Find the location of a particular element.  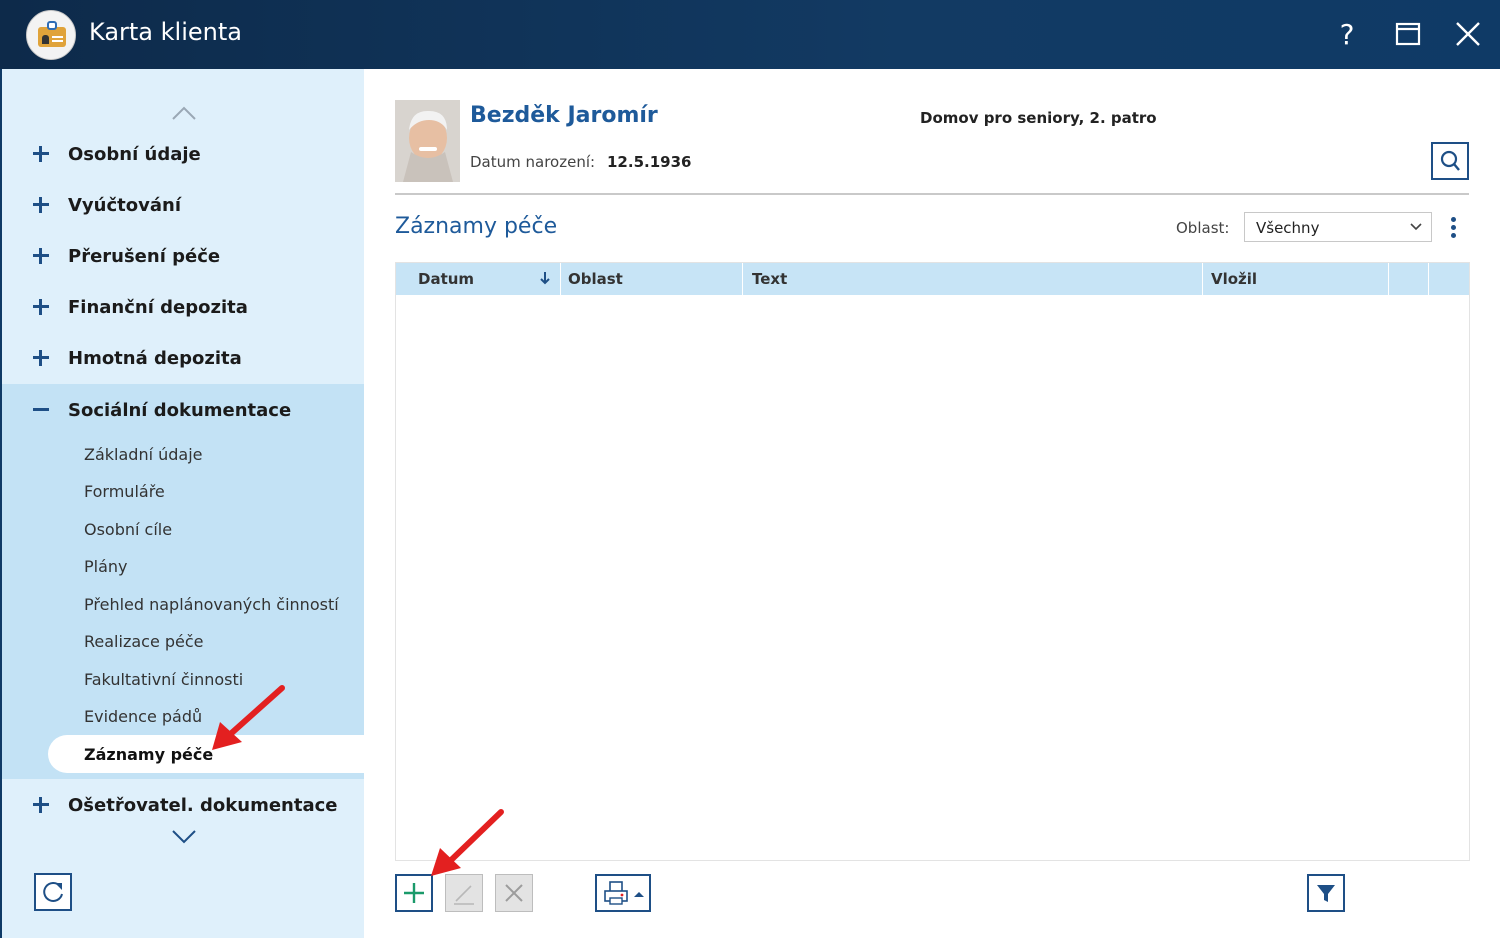

filter-button is located at coordinates (1326, 893).